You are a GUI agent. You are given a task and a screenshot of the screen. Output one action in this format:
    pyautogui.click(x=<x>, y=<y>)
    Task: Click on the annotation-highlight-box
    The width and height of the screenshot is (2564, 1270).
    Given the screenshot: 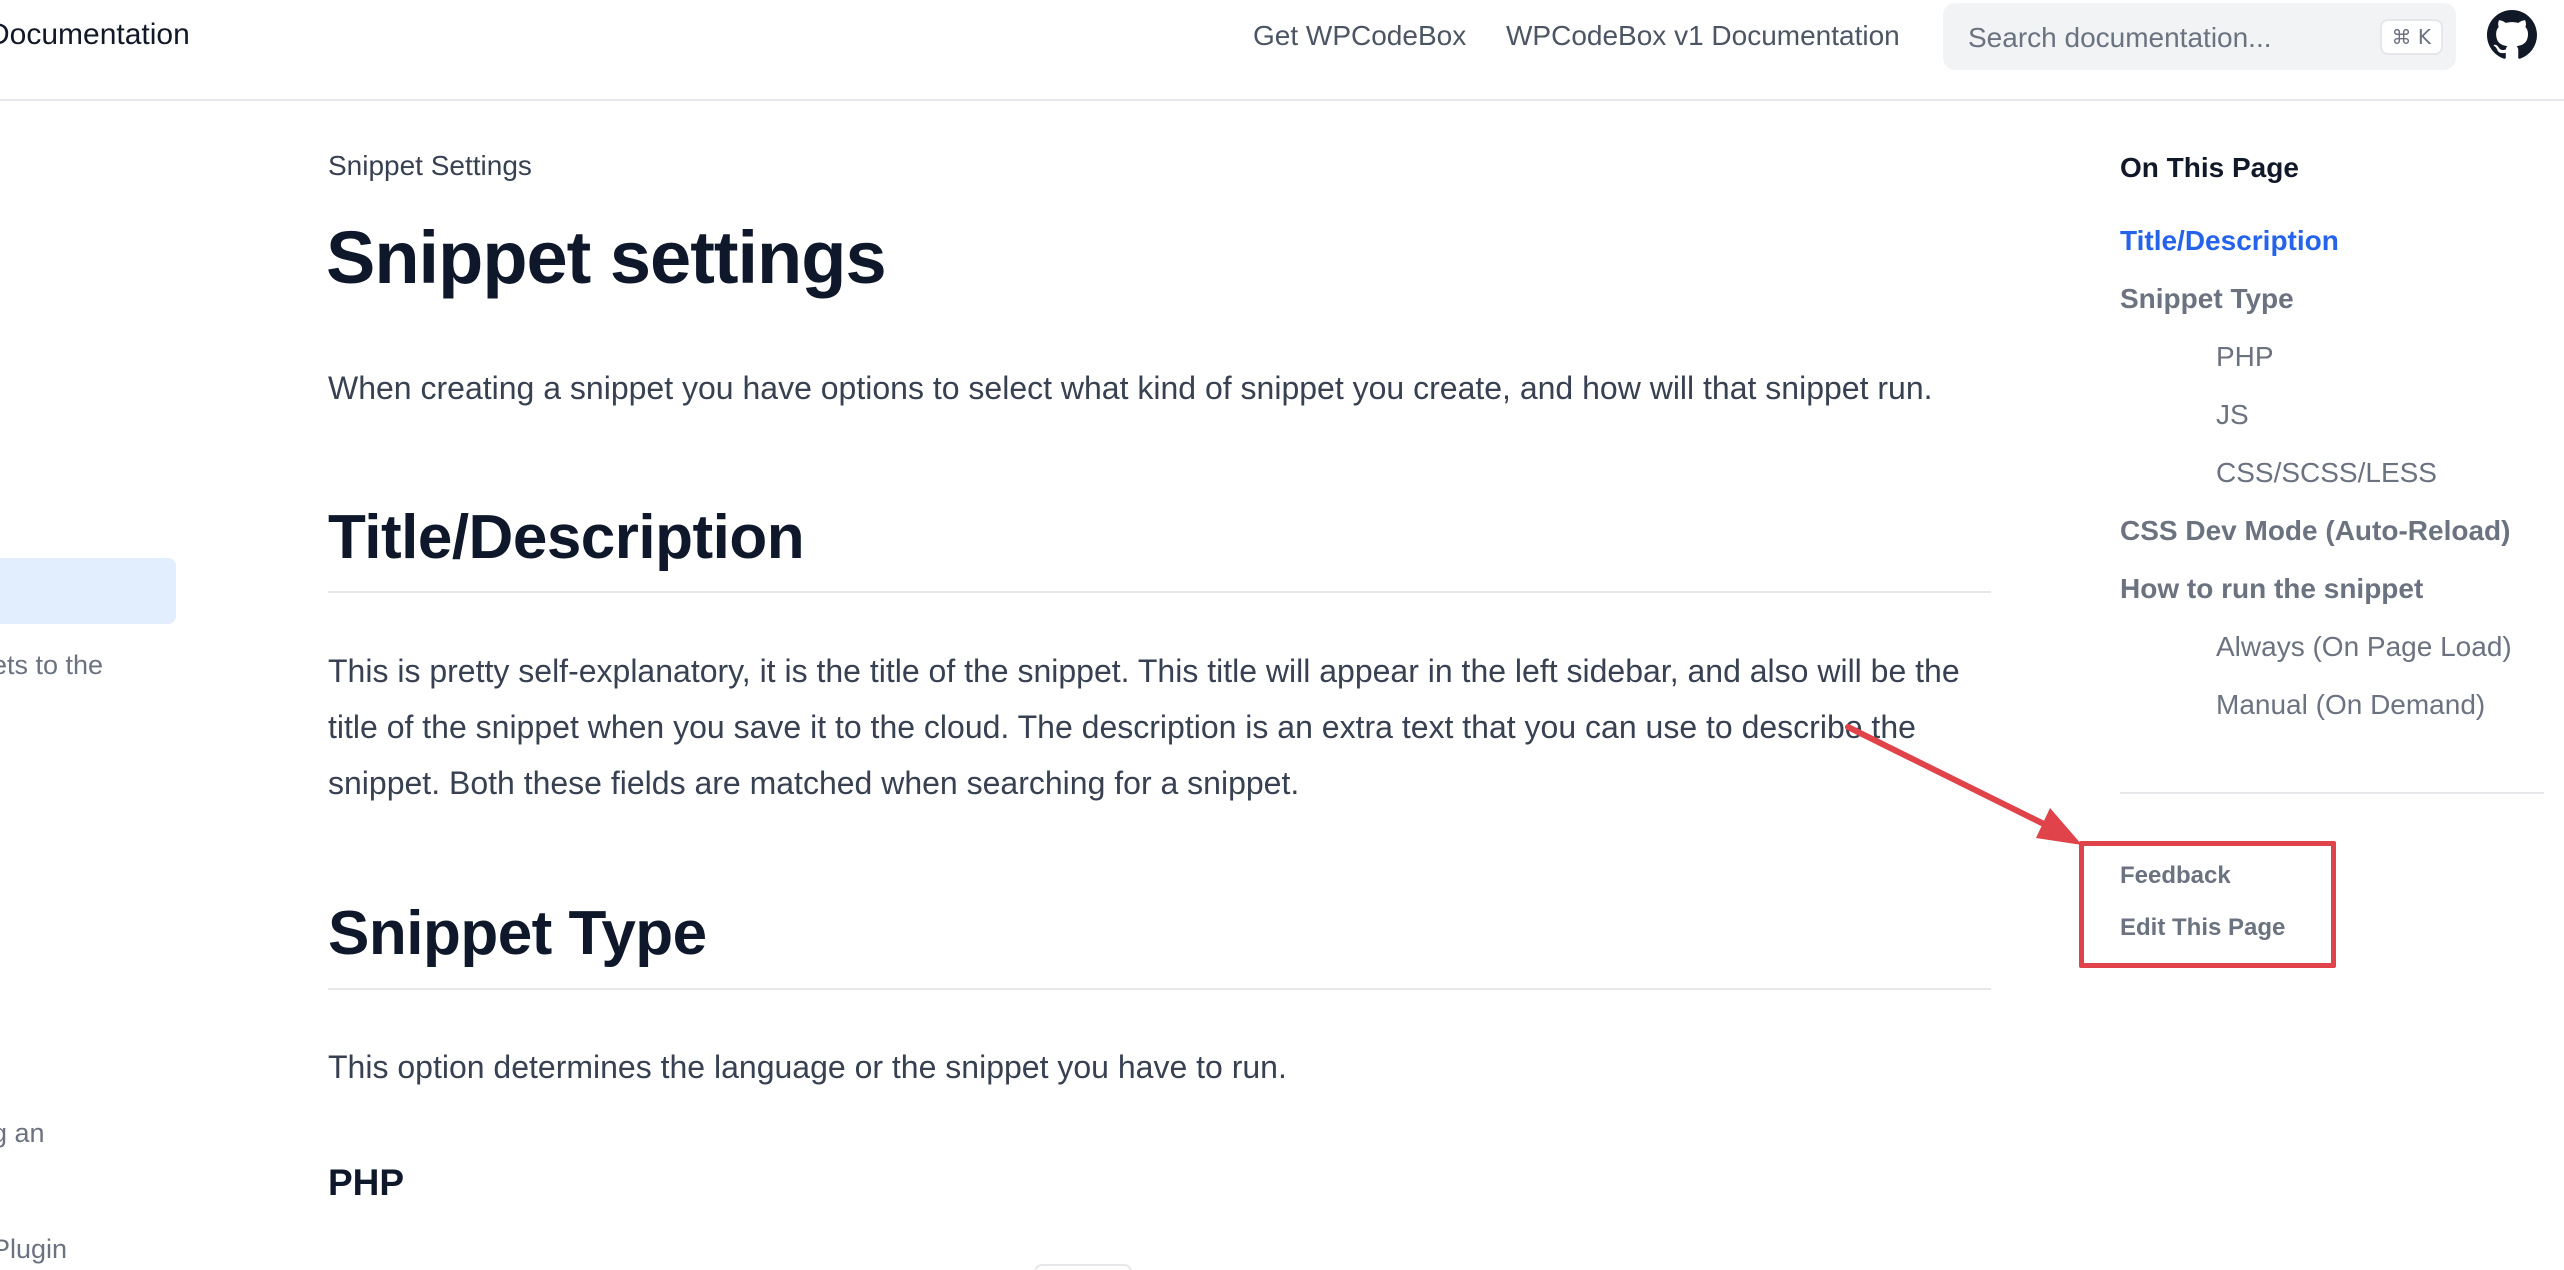 What is the action you would take?
    pyautogui.click(x=2207, y=904)
    